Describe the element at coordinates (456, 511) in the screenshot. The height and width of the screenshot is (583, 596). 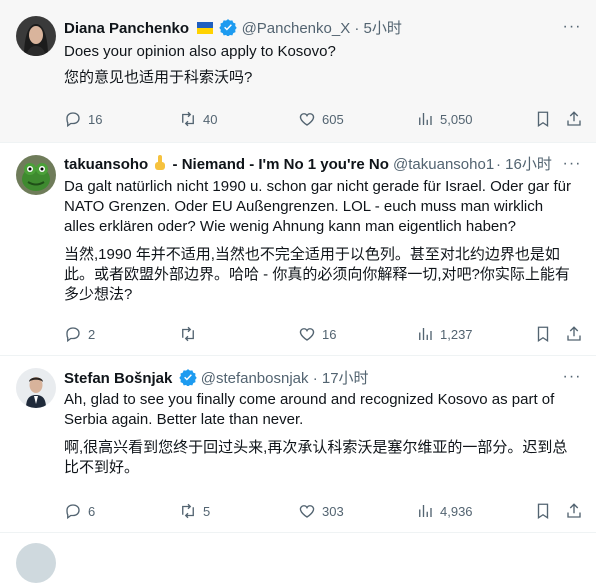
I see `view-count: 4,936` at that location.